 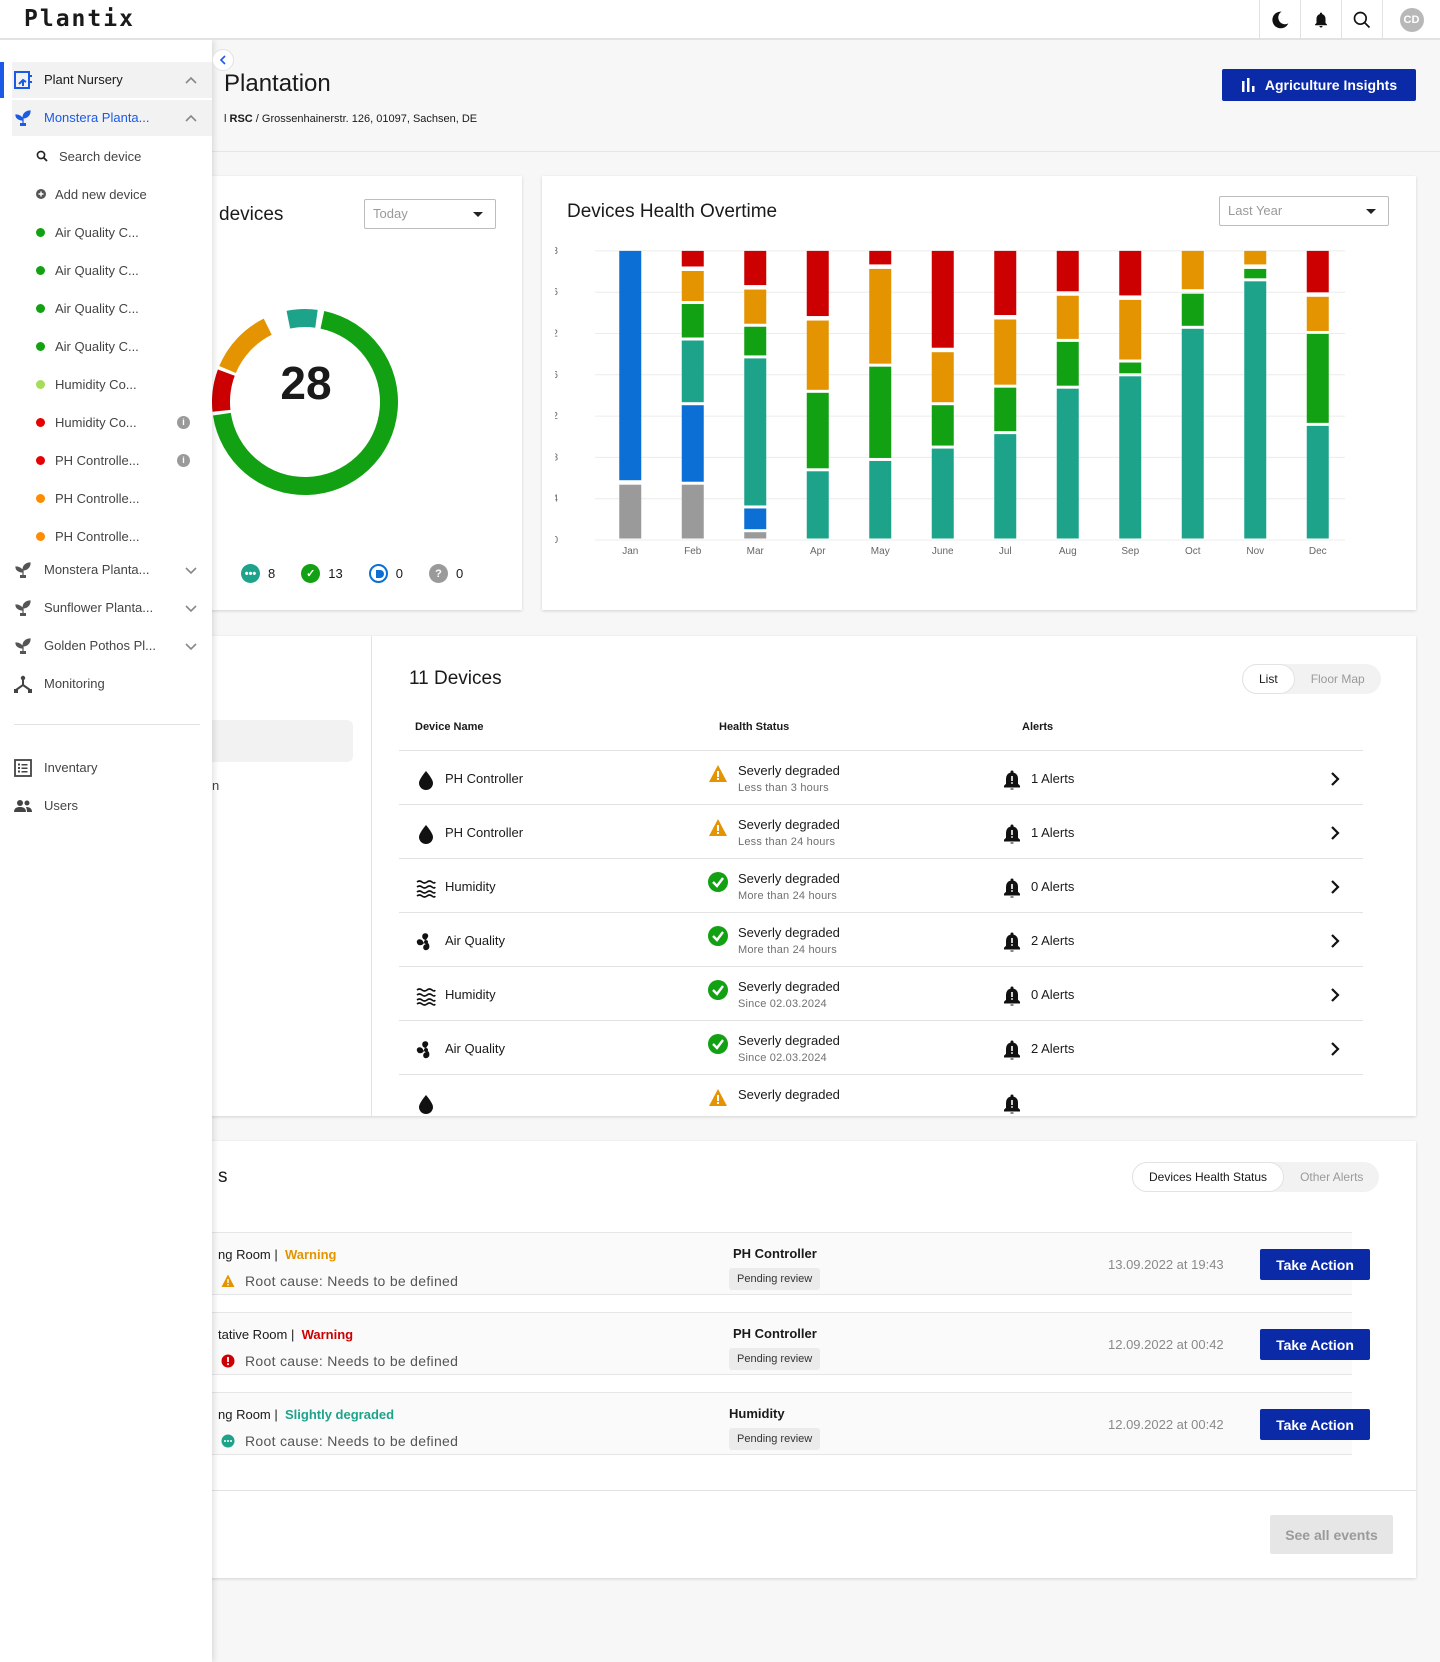 I want to click on global-search-button, so click(x=1361, y=20).